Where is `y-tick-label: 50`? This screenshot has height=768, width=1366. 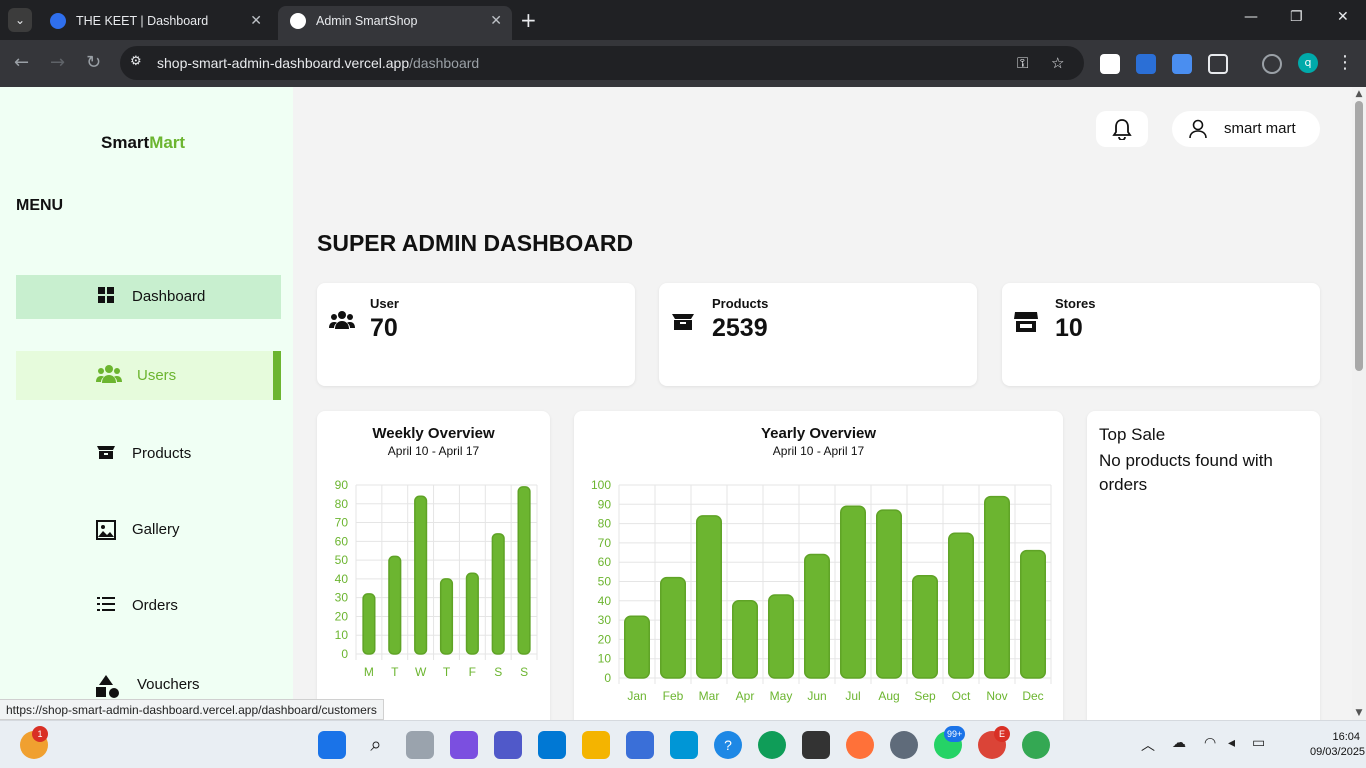 y-tick-label: 50 is located at coordinates (605, 582).